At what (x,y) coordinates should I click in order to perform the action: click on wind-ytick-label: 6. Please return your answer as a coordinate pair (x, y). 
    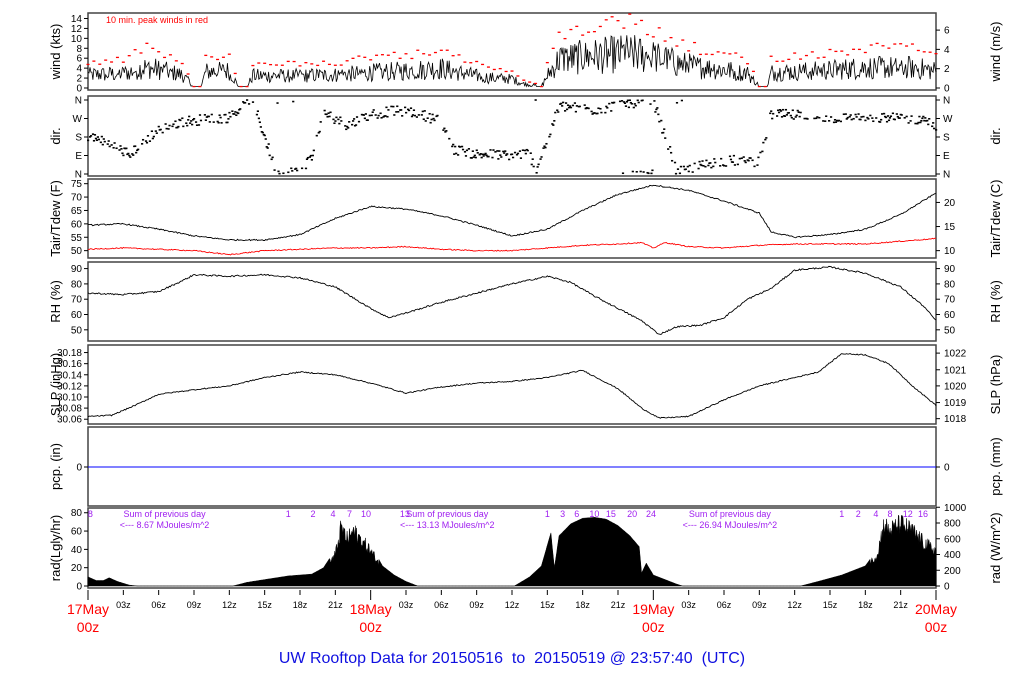
    Looking at the image, I should click on (79, 59).